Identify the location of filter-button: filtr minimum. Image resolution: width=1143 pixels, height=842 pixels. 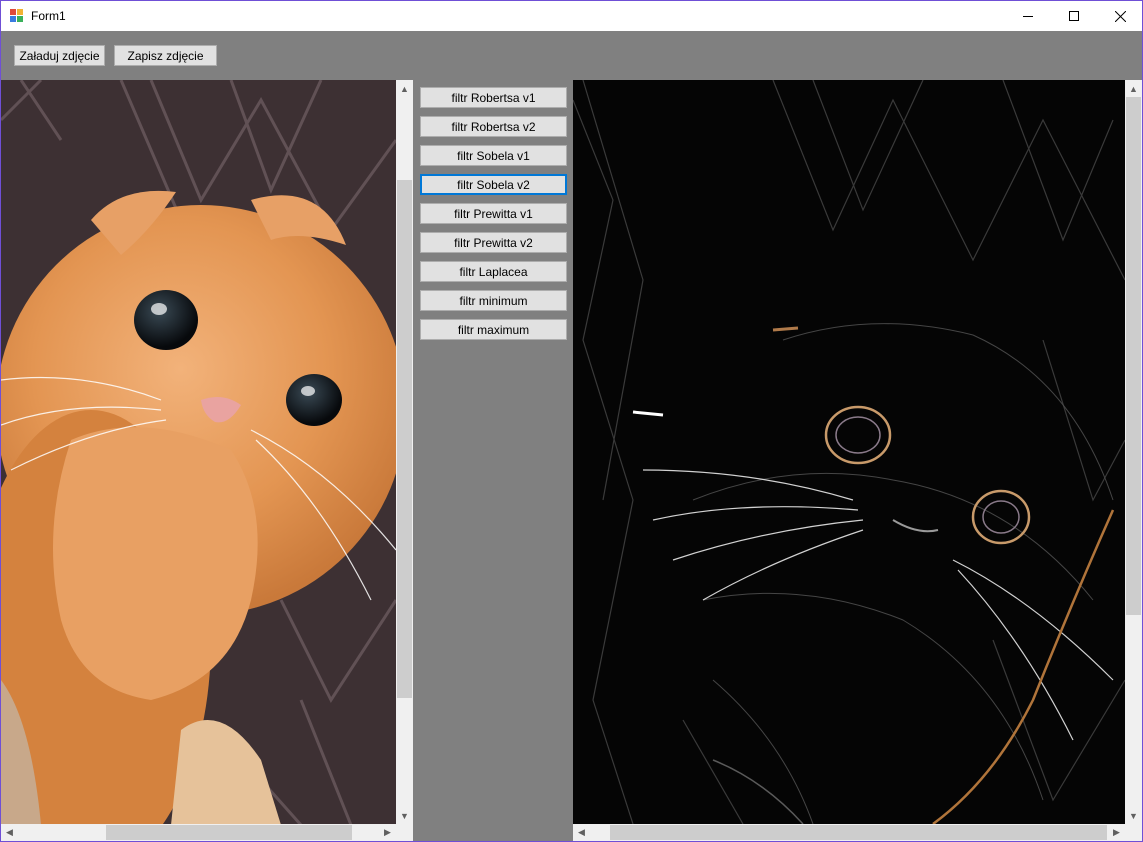
(493, 300).